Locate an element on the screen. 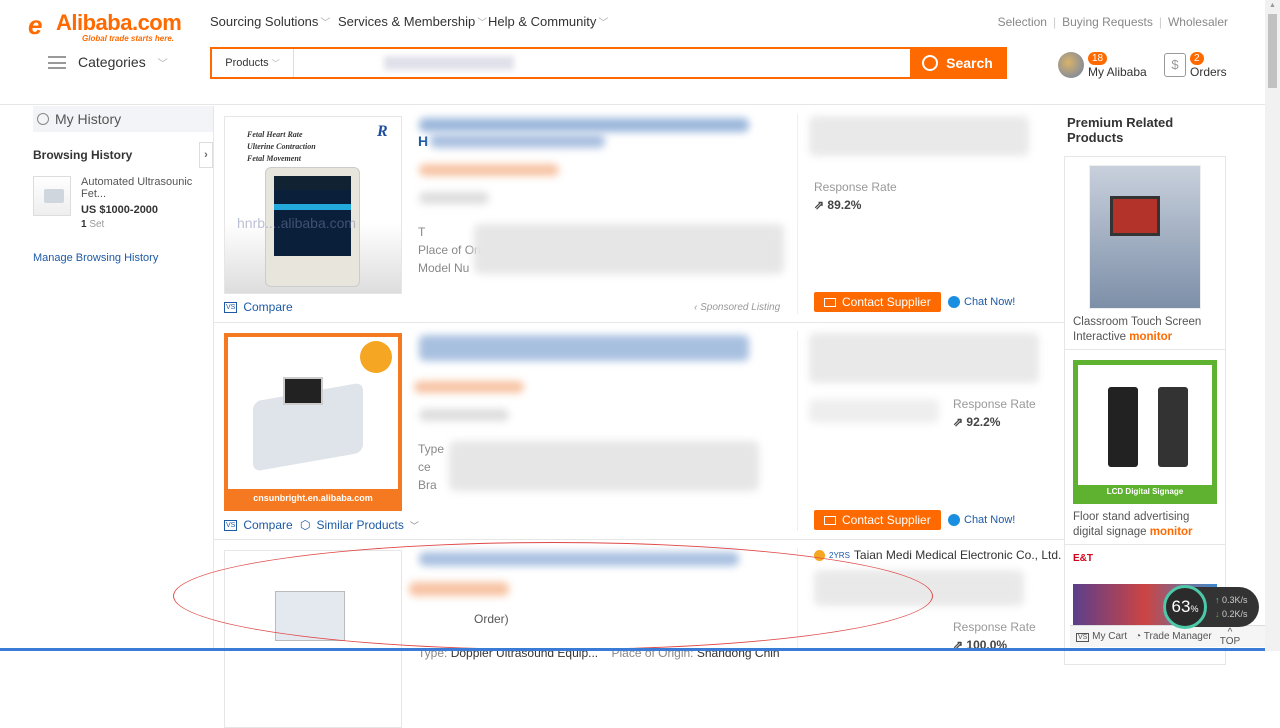 The height and width of the screenshot is (728, 1280). link-buying-requests: Buying Requests is located at coordinates (1107, 22).